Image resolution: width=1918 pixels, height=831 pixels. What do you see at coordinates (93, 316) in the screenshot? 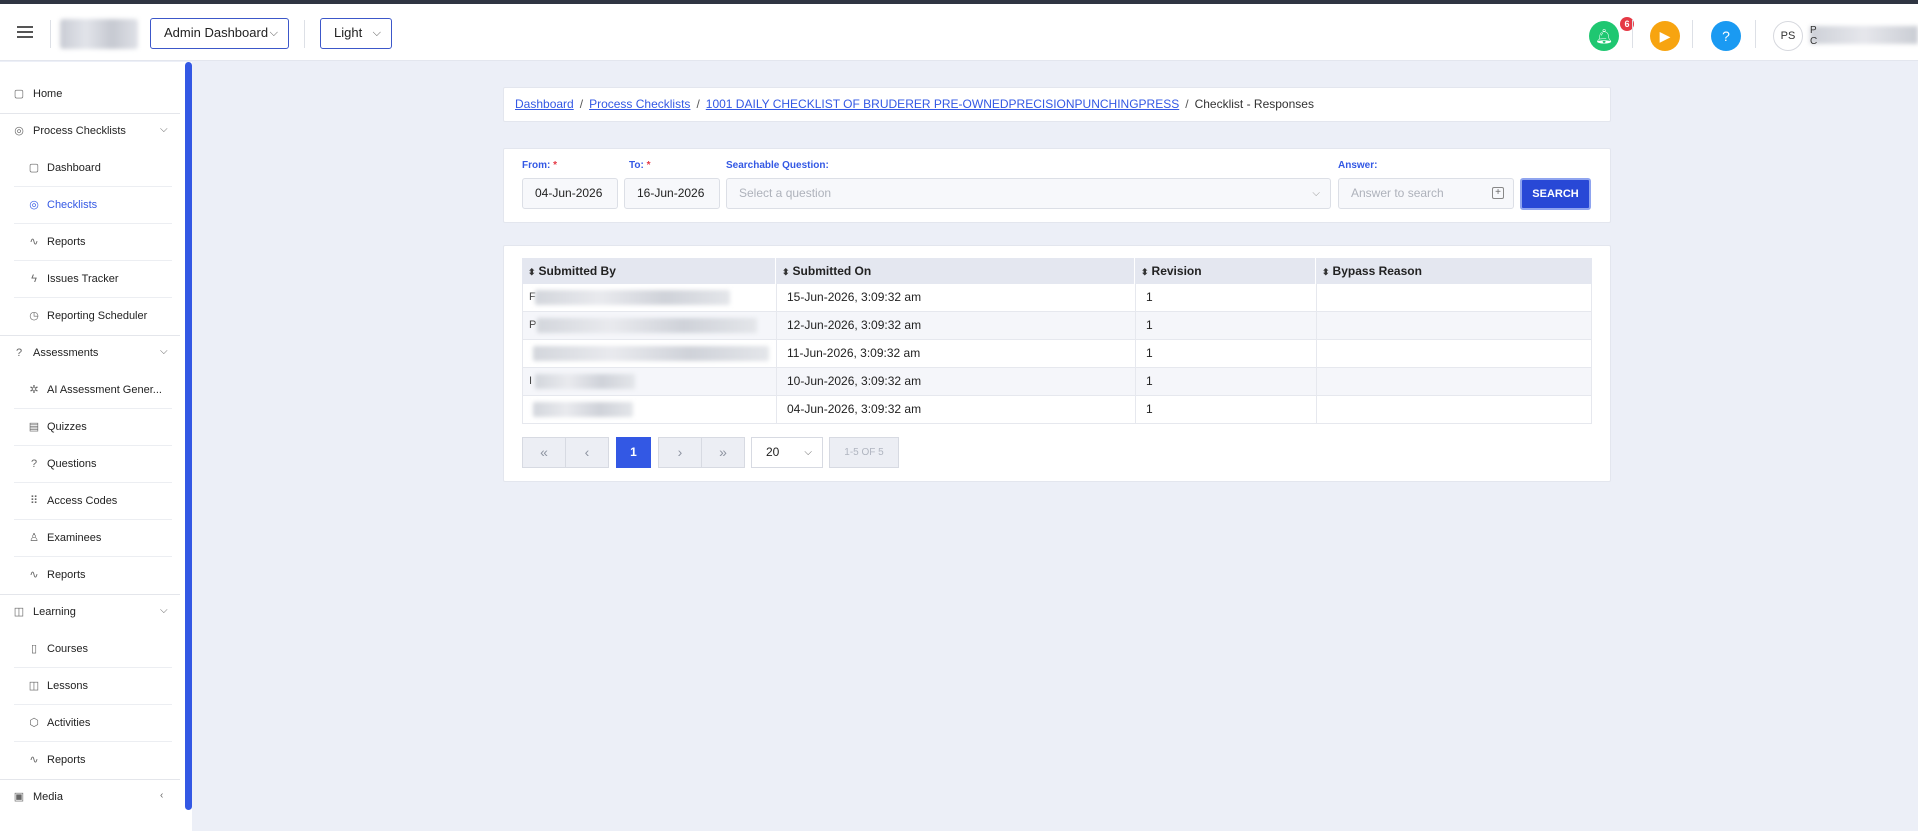
I see `sidebar-item-reporting-scheduler: ◷ Reporting Scheduler` at bounding box center [93, 316].